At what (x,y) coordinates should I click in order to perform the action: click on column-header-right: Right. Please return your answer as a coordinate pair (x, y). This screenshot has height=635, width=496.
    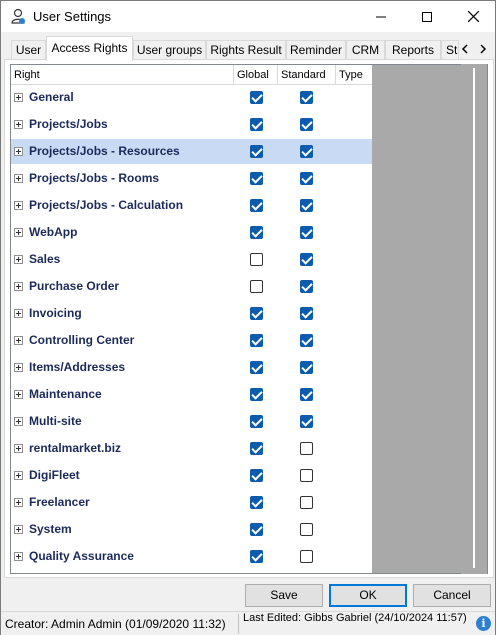
    Looking at the image, I should click on (122, 75).